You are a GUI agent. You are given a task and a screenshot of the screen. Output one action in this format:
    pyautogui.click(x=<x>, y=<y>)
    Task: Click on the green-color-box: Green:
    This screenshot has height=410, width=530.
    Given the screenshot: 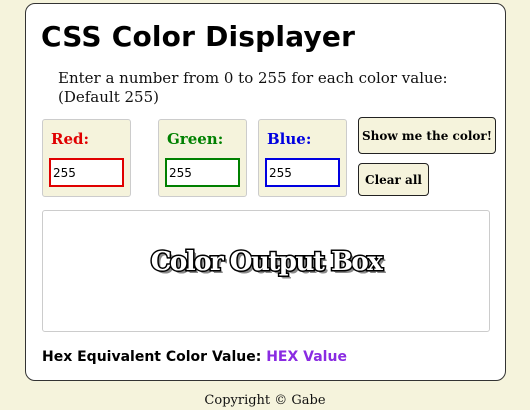 What is the action you would take?
    pyautogui.click(x=202, y=158)
    